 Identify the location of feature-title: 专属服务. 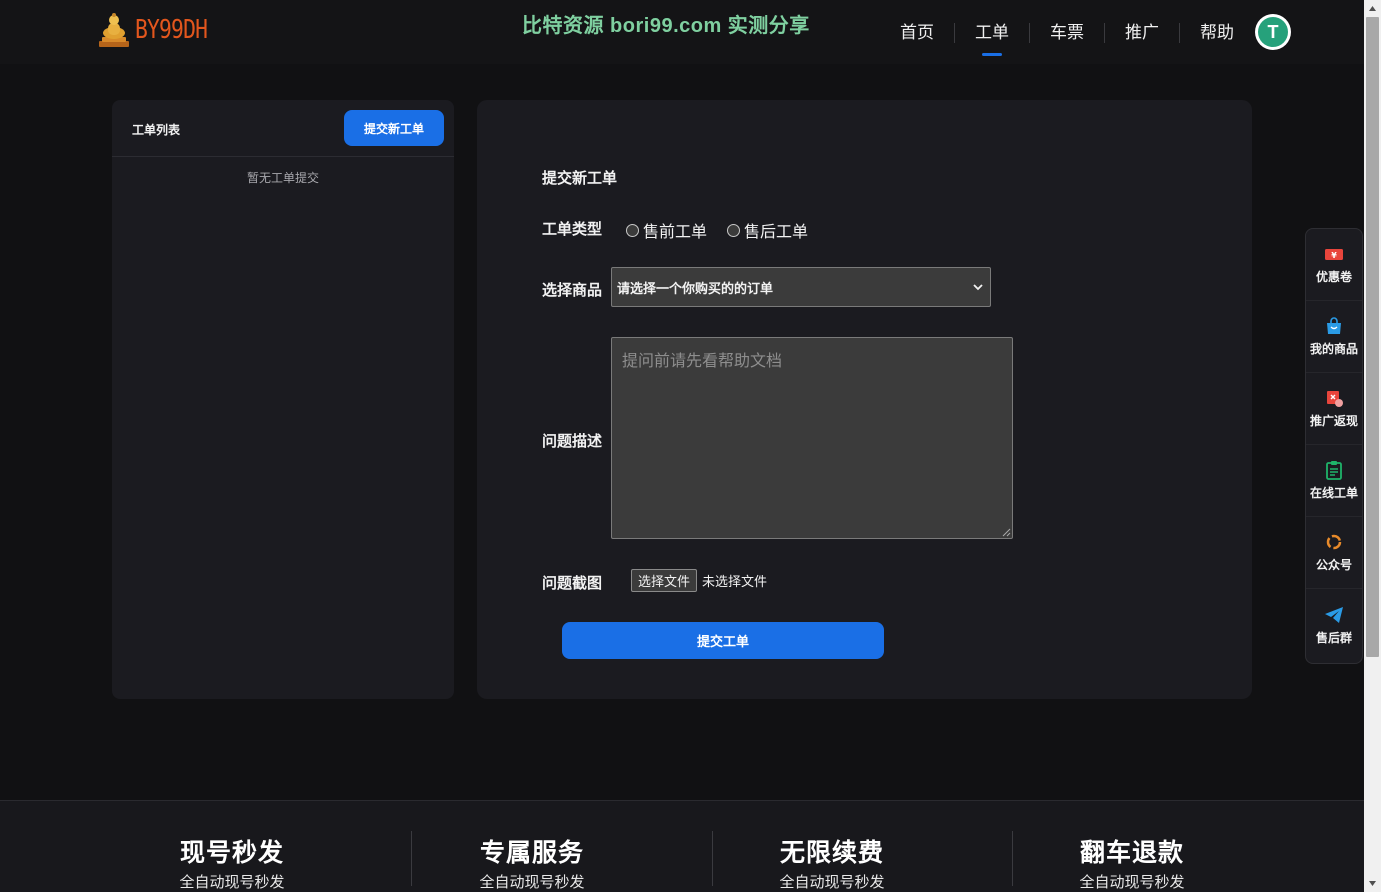
(531, 853).